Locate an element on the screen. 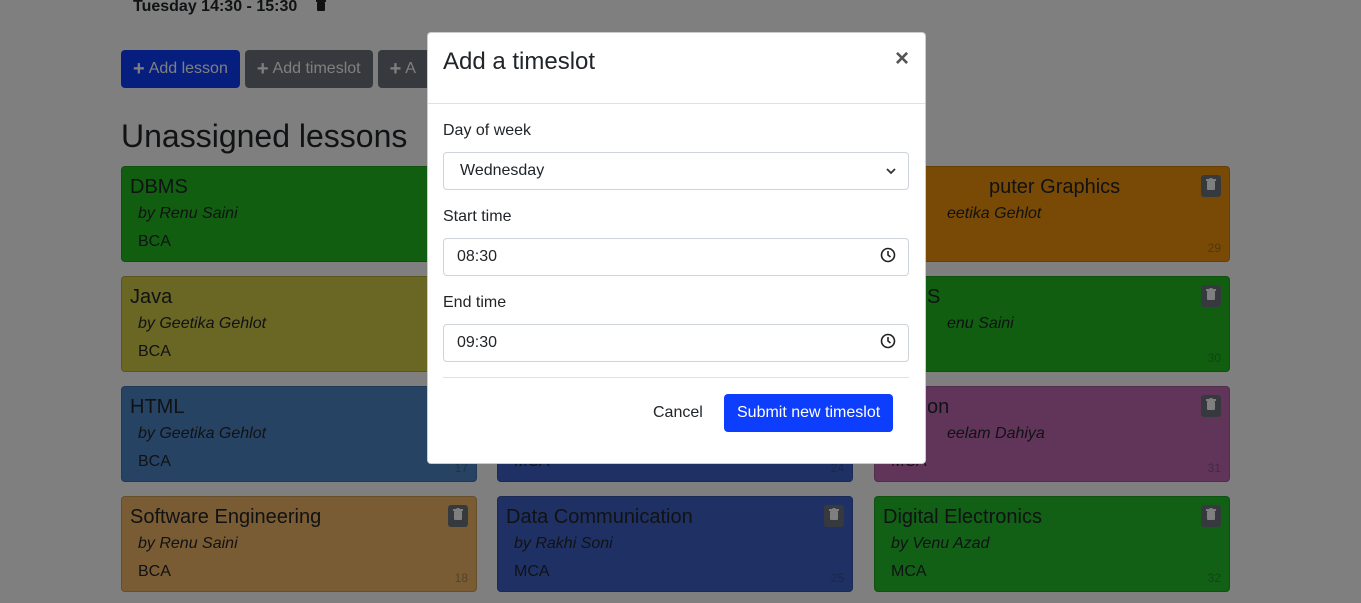 This screenshot has height=603, width=1361. modal-header: Add a timeslot × is located at coordinates (676, 68).